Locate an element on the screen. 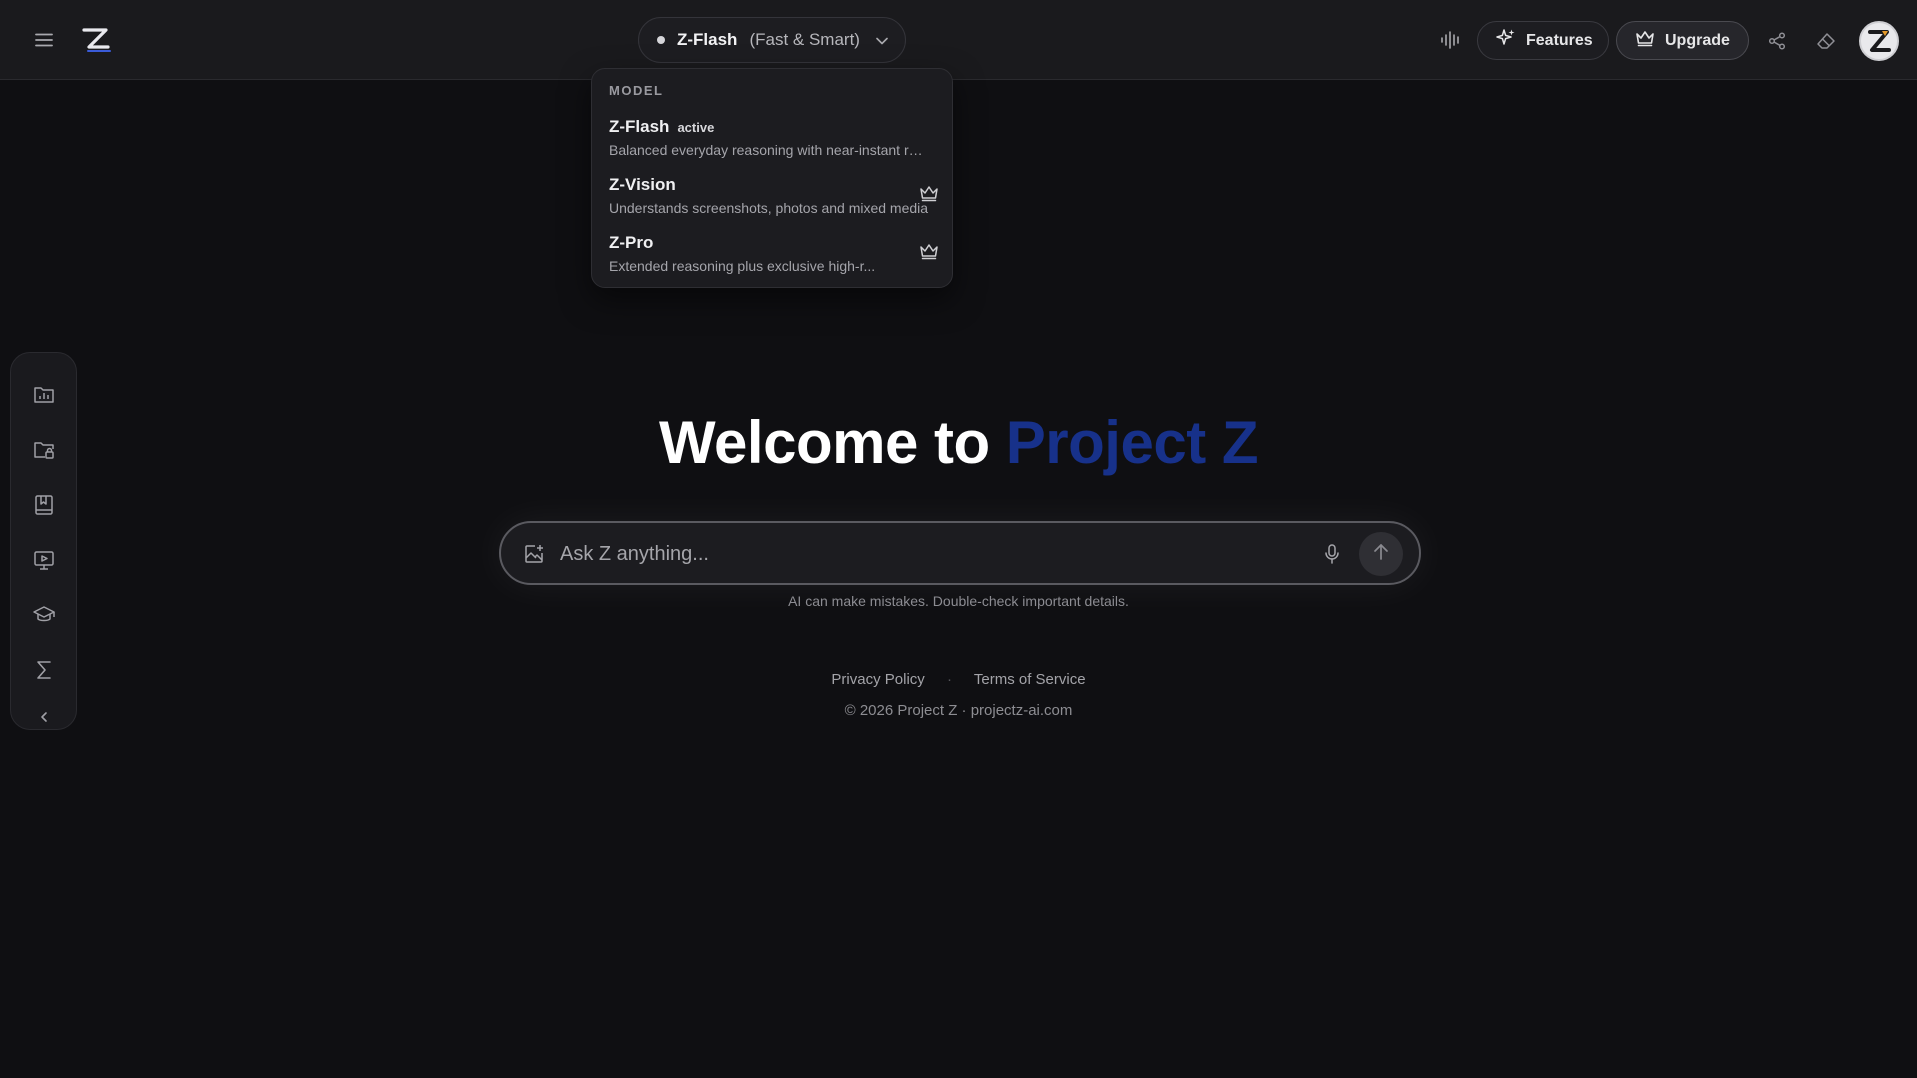  features-button: Features is located at coordinates (1543, 40).